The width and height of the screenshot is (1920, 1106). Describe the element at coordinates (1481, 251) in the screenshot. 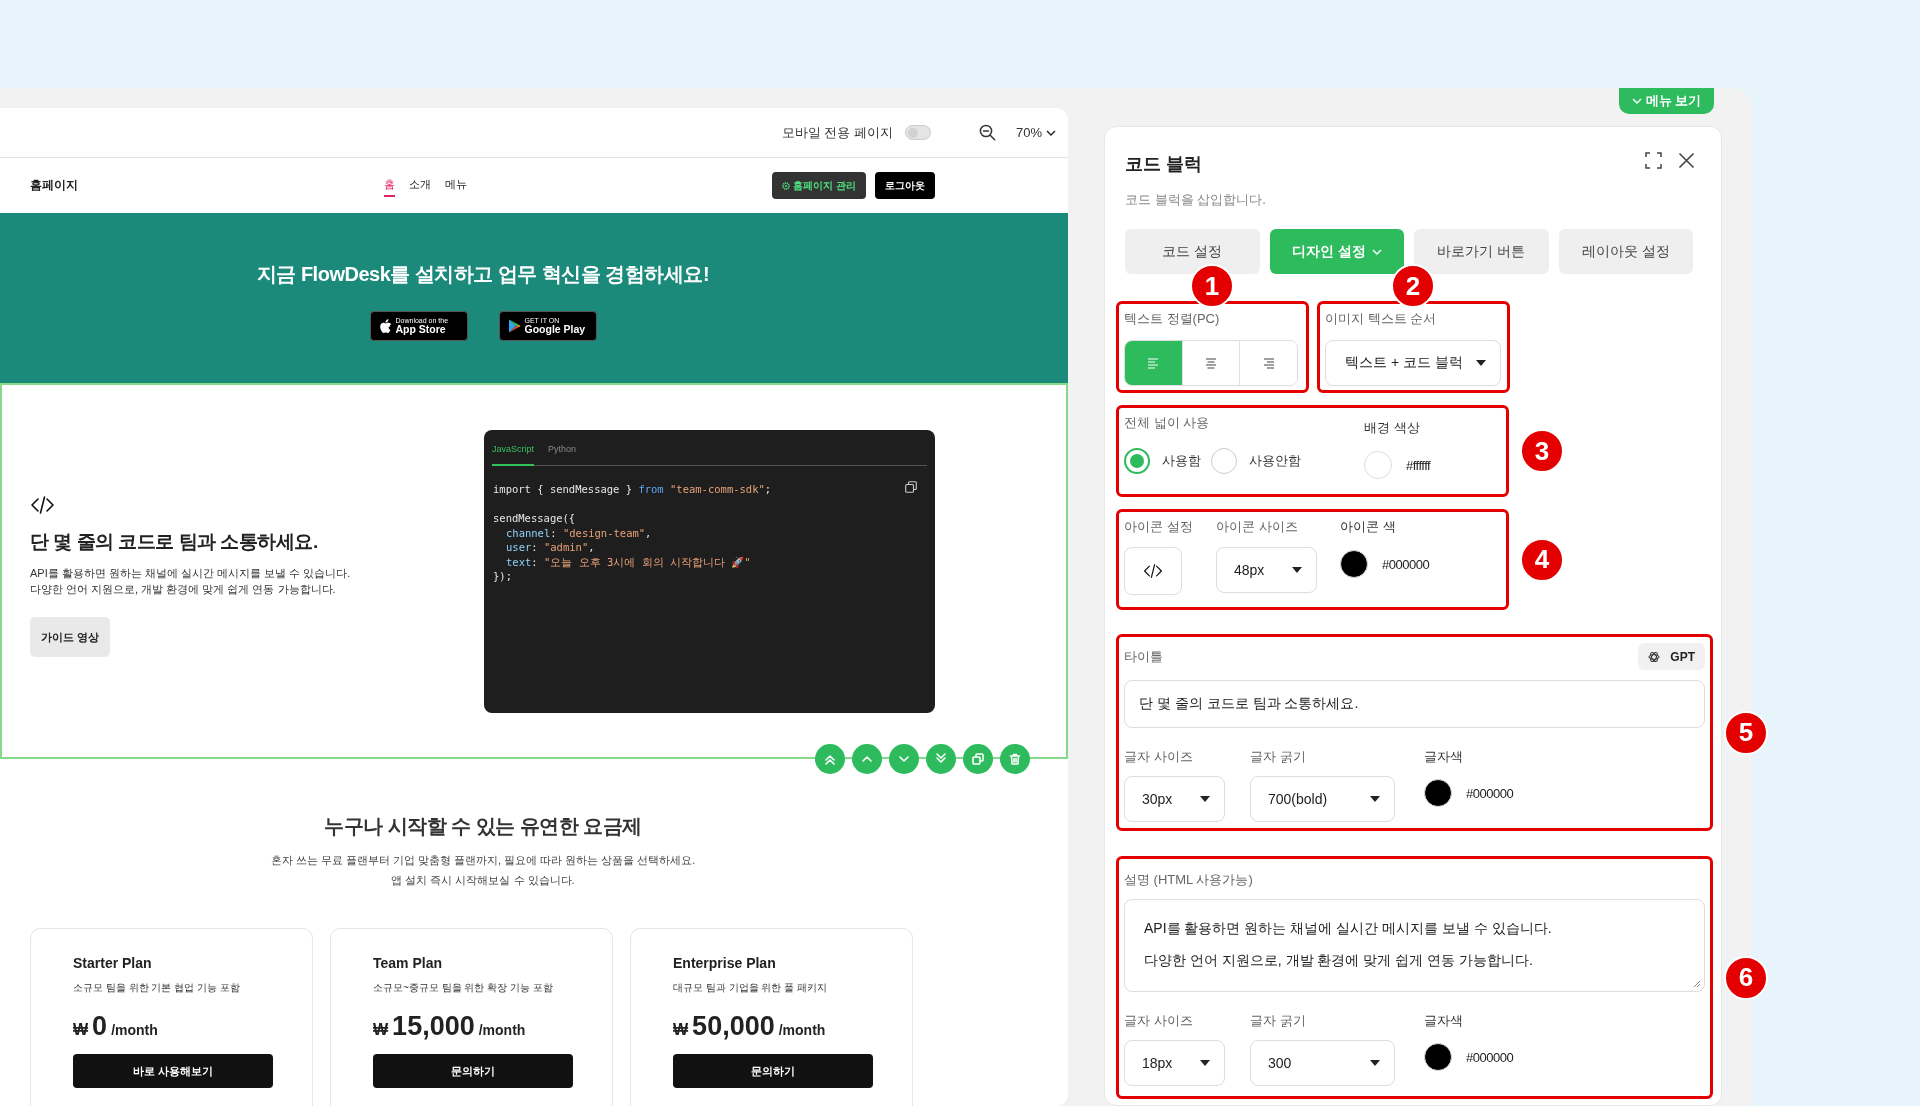

I see `settings-tab: 바로가기 버튼` at that location.